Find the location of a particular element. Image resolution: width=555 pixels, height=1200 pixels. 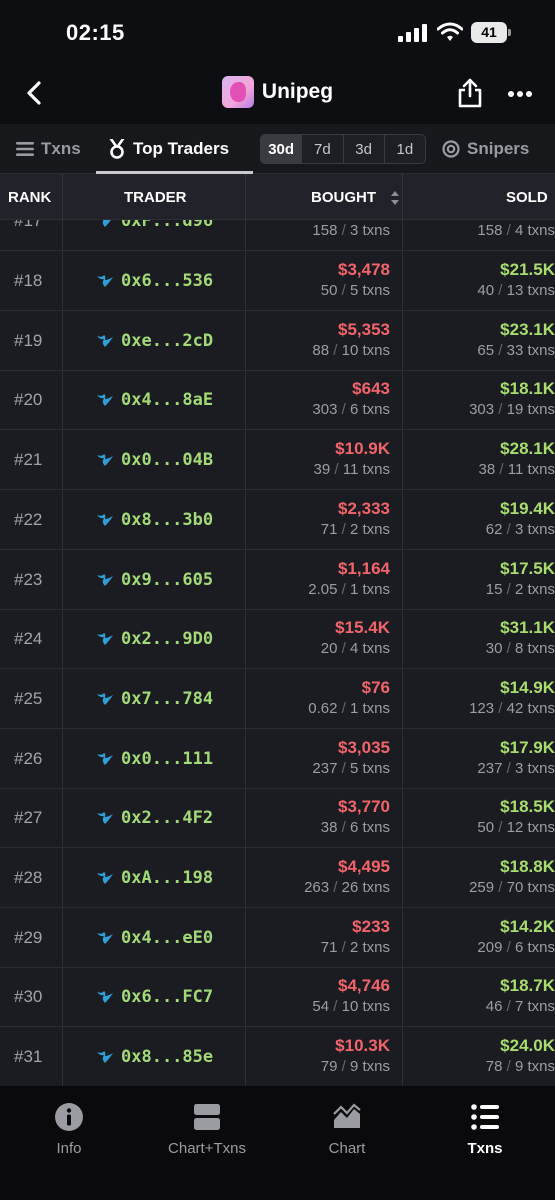

bought-txns: 6 txns is located at coordinates (369, 410).